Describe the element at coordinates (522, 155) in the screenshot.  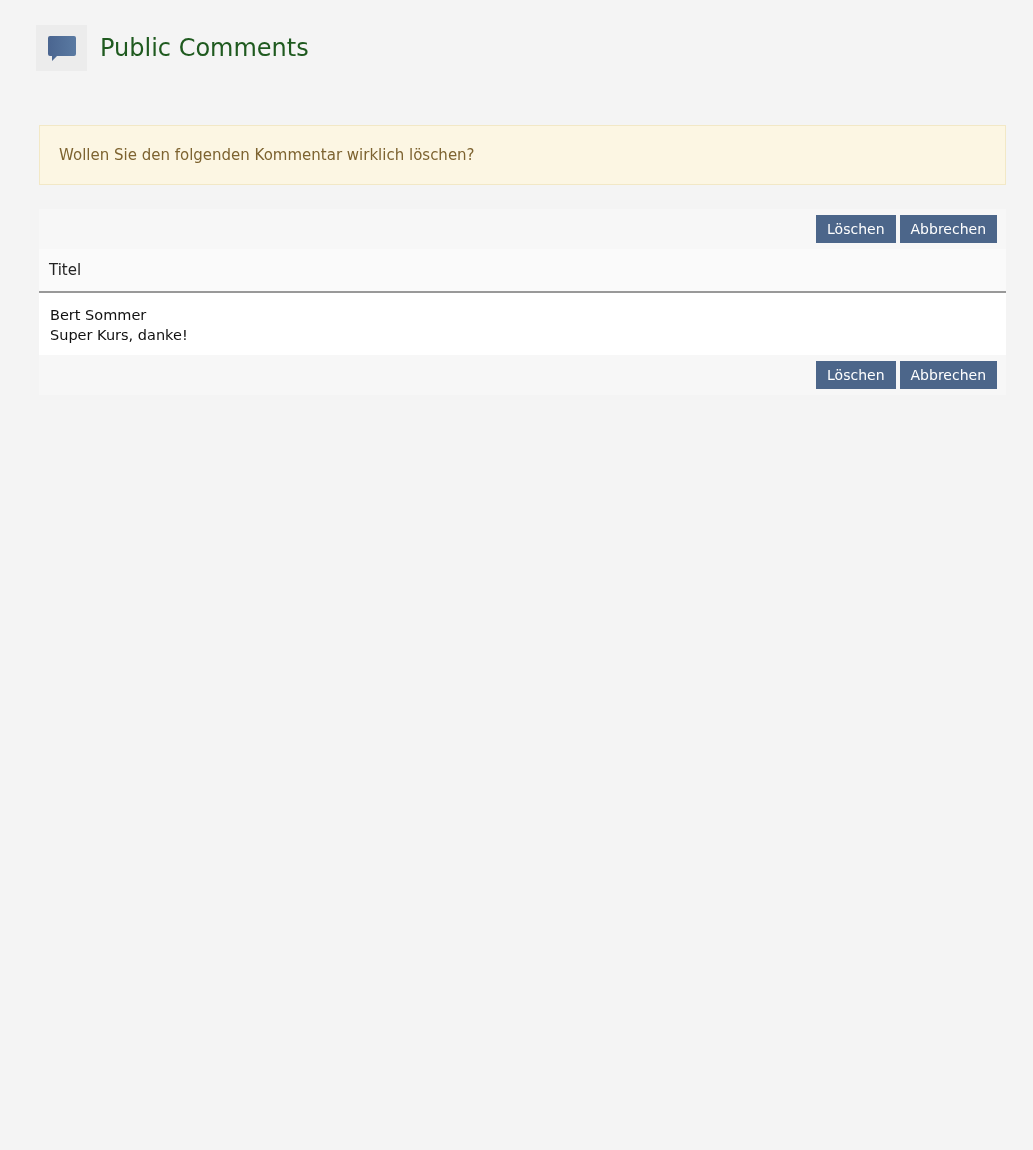
I see `confirmation-message: Wollen Sie den folgenden Kommentar wirklich löschen?` at that location.